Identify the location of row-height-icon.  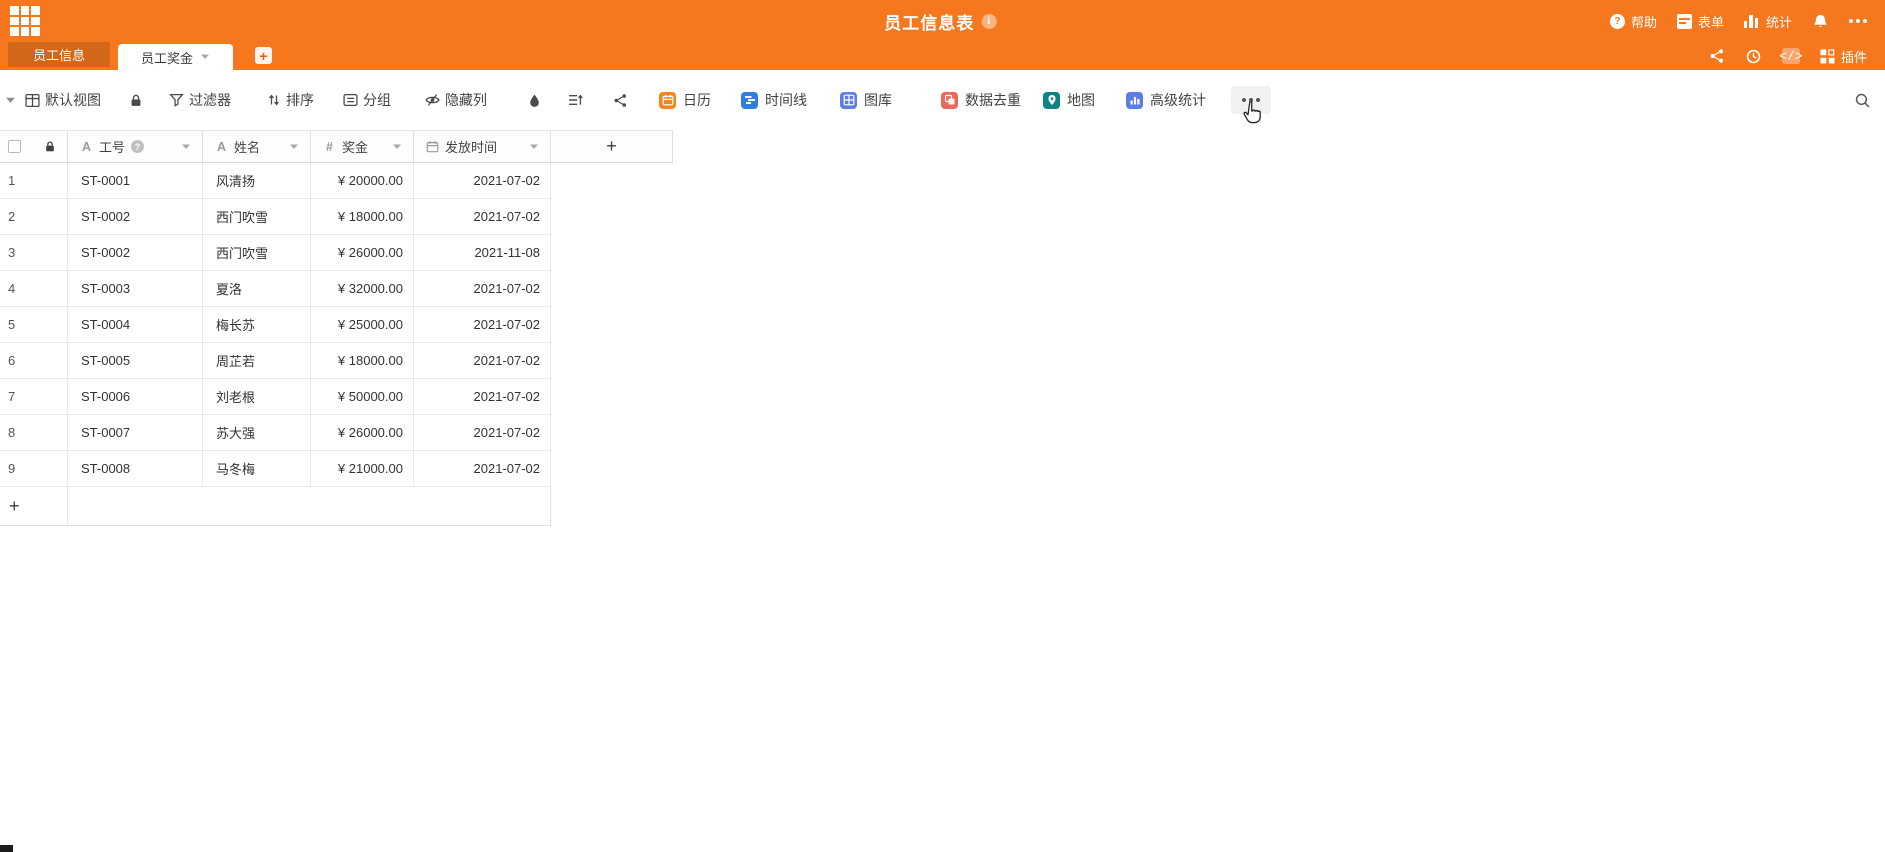
(575, 100).